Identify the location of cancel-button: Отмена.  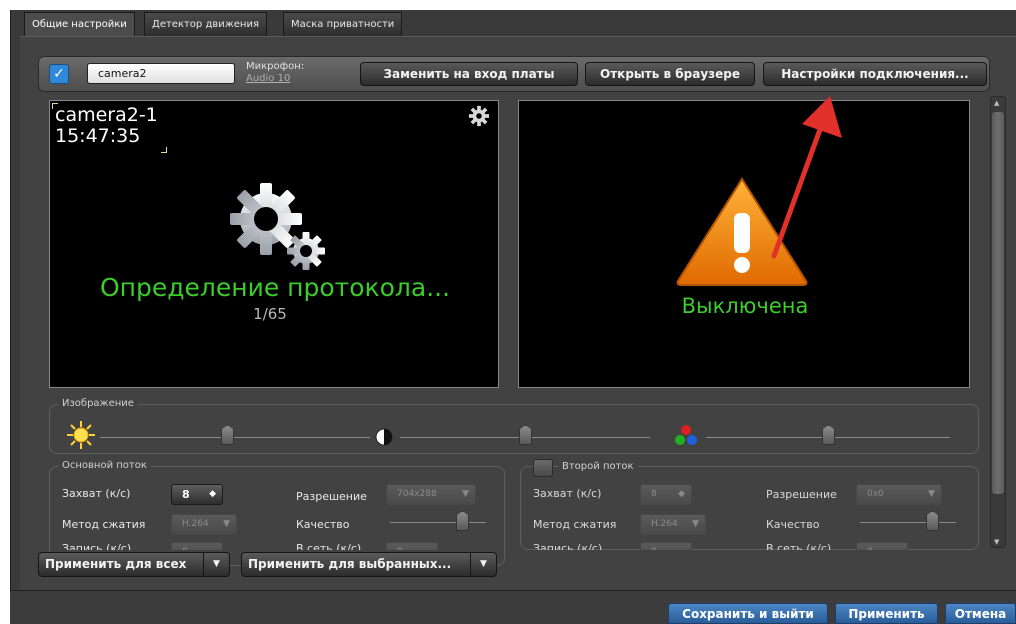
(980, 613).